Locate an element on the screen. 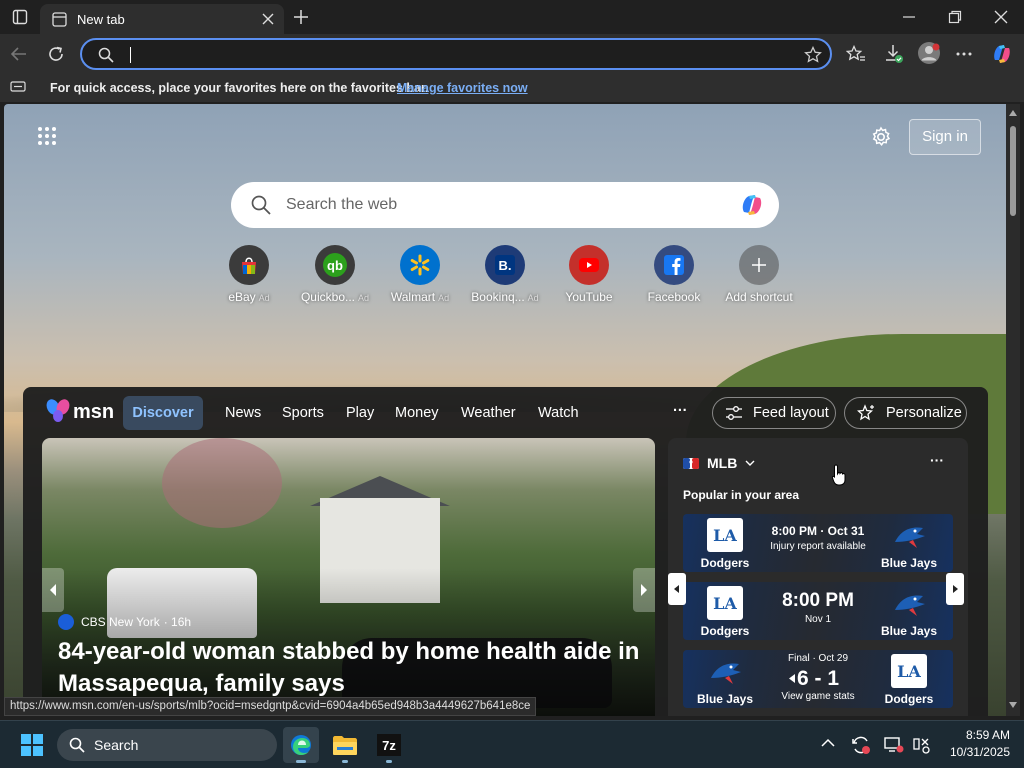  shortcut-walmart: Walmart Ad is located at coordinates (420, 274).